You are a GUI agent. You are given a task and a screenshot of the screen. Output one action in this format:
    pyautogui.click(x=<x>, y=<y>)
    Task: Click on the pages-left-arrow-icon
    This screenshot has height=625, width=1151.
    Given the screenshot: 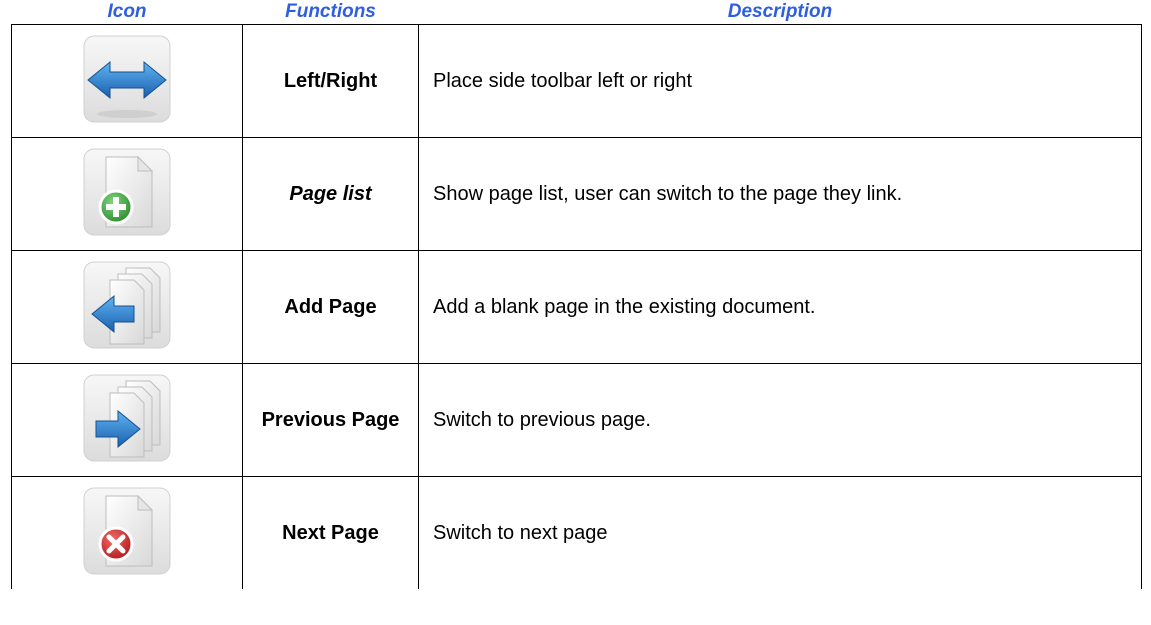 What is the action you would take?
    pyautogui.click(x=127, y=307)
    